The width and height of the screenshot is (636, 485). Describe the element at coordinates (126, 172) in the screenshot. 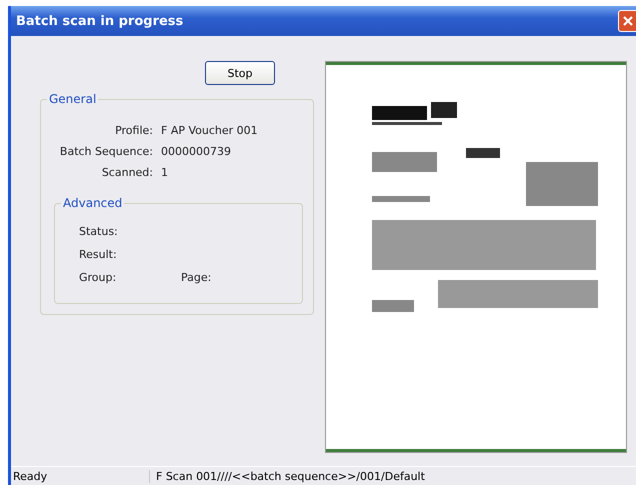

I see `field-label: Scanned:` at that location.